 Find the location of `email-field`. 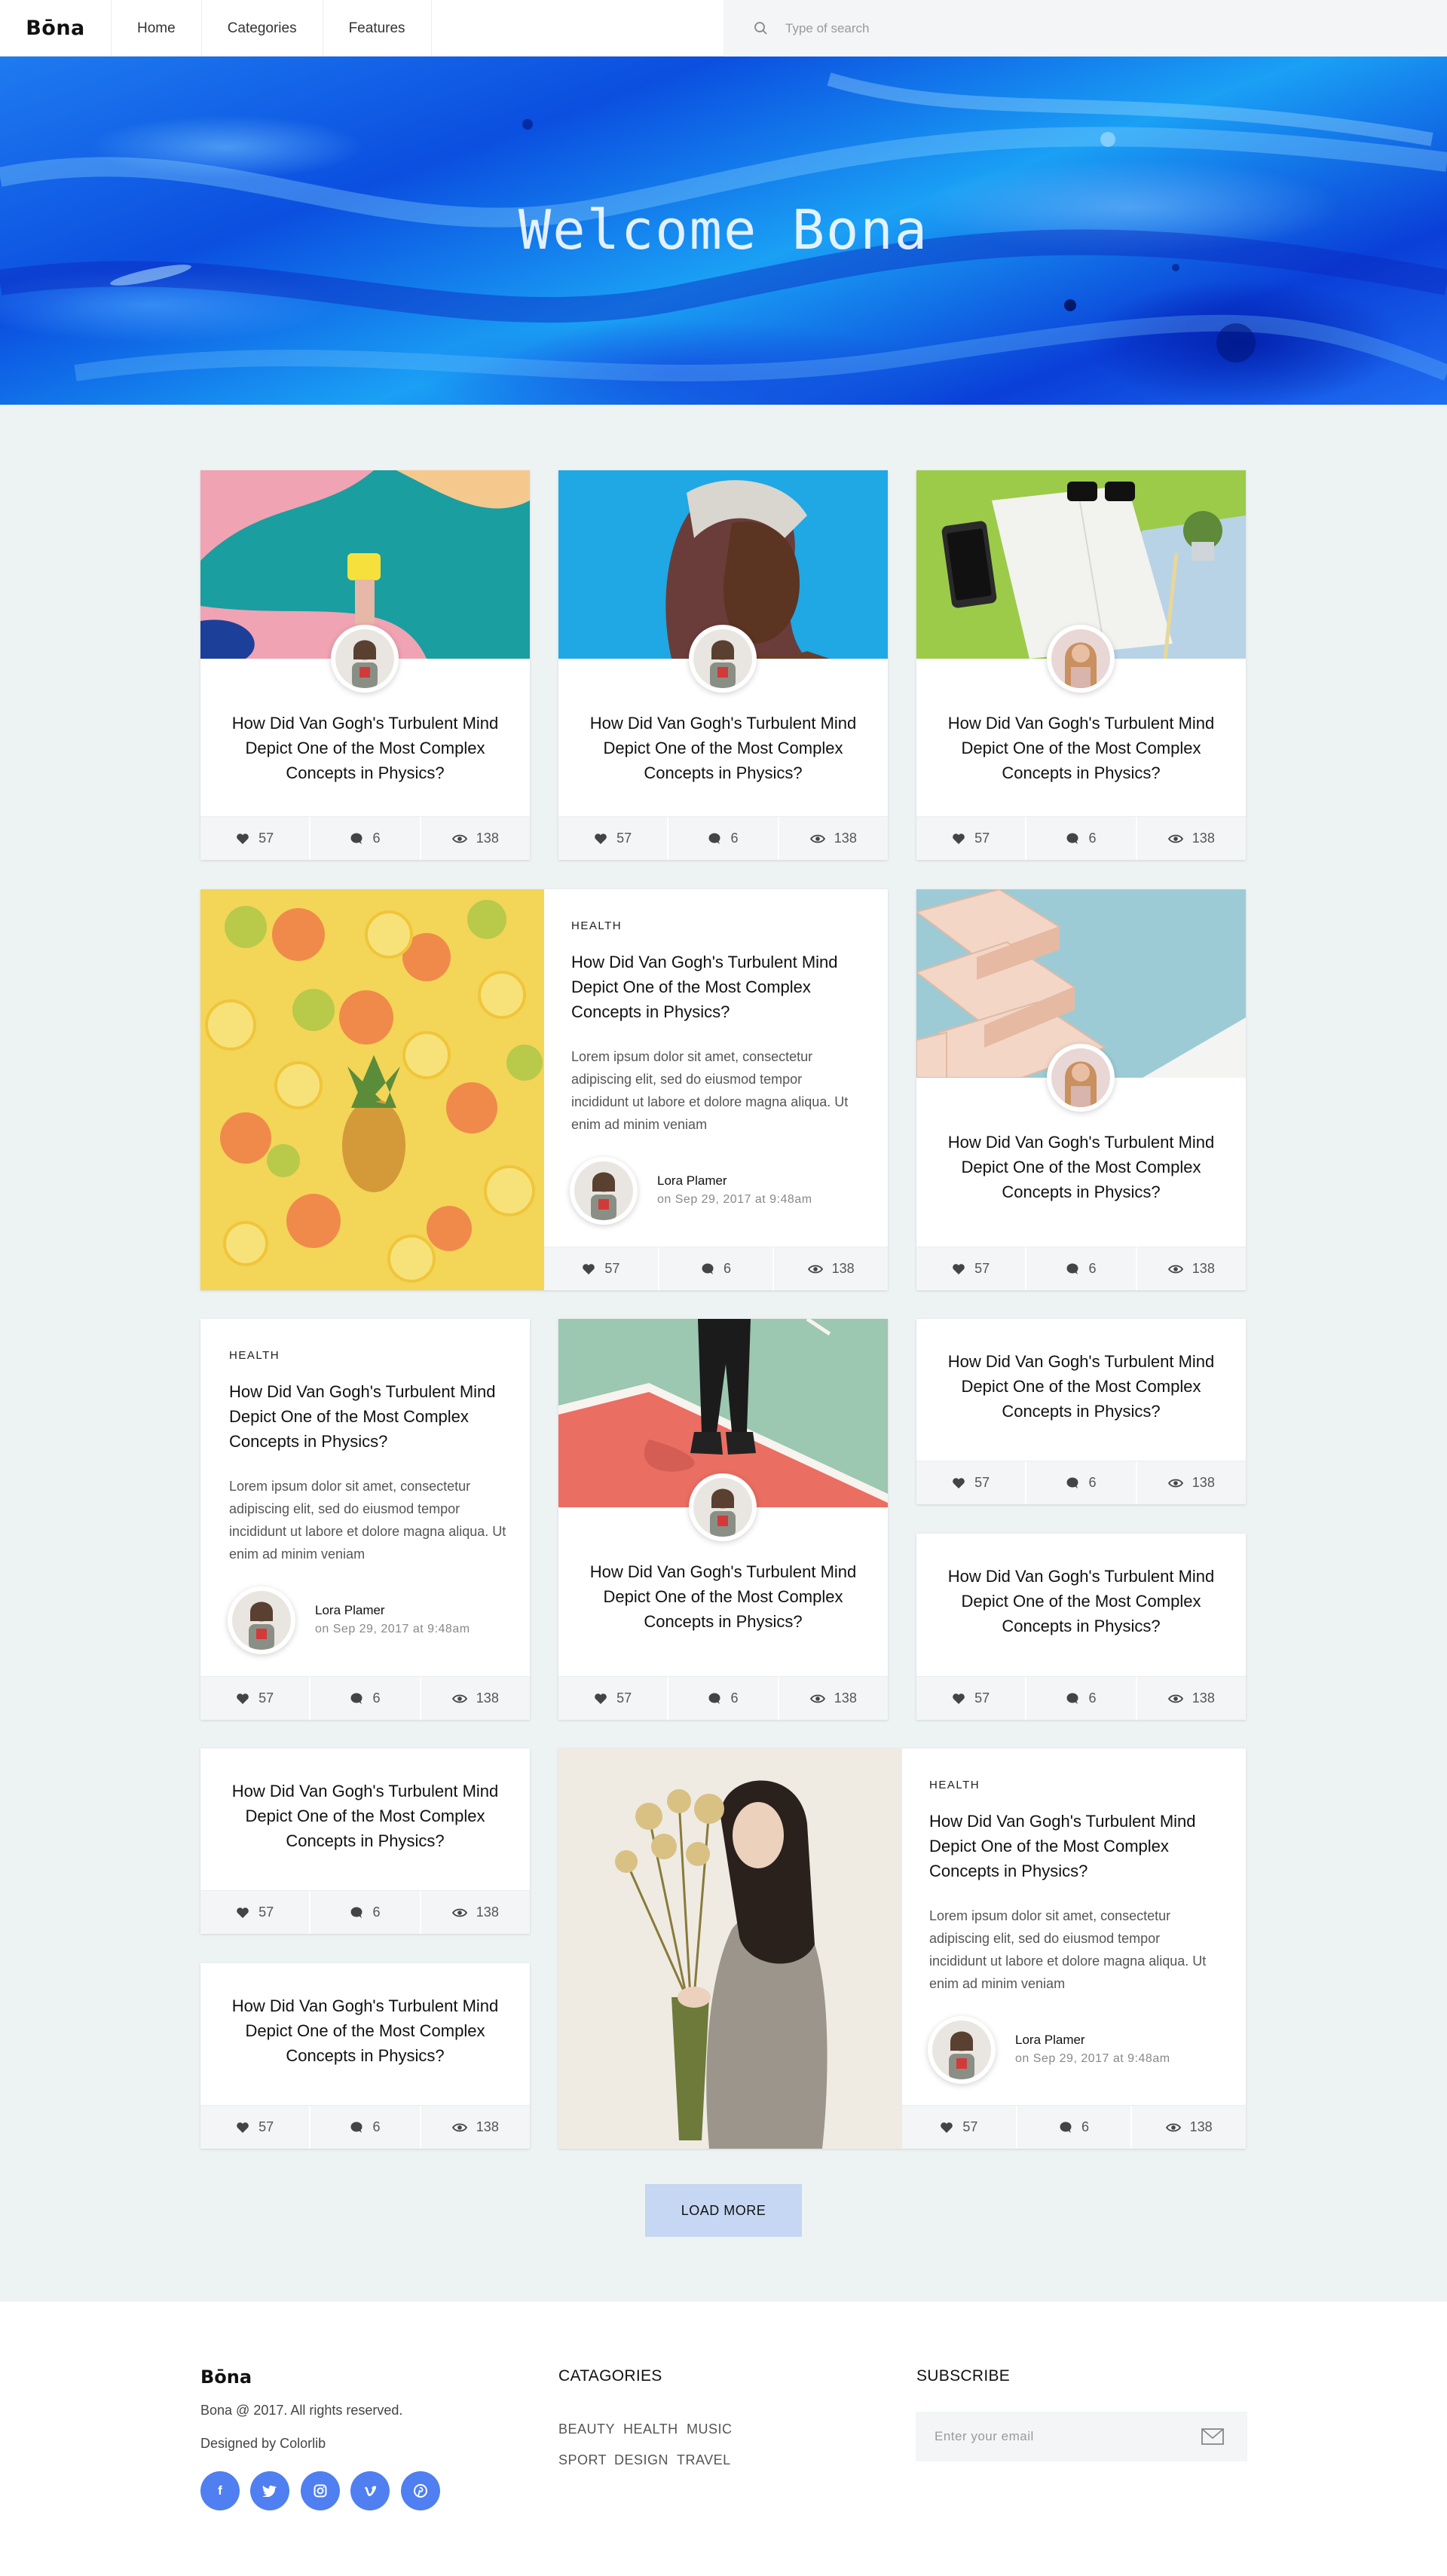

email-field is located at coordinates (1059, 2437).